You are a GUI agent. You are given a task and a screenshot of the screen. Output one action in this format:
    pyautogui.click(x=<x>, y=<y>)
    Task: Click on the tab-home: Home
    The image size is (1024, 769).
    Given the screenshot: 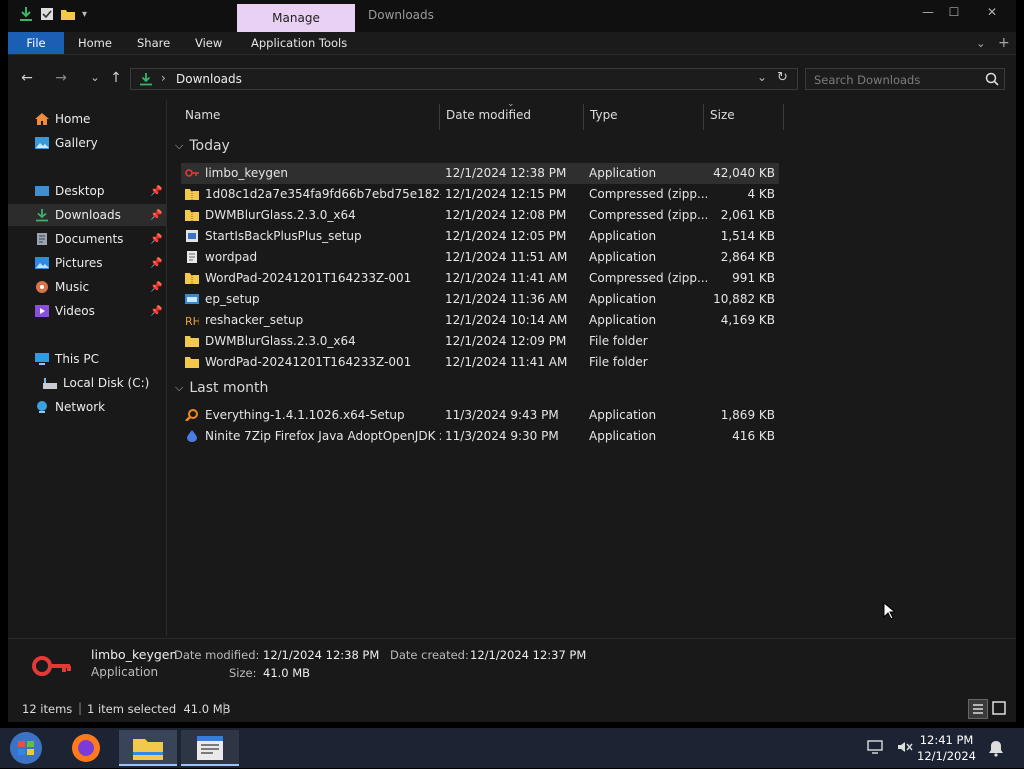 What is the action you would take?
    pyautogui.click(x=95, y=43)
    